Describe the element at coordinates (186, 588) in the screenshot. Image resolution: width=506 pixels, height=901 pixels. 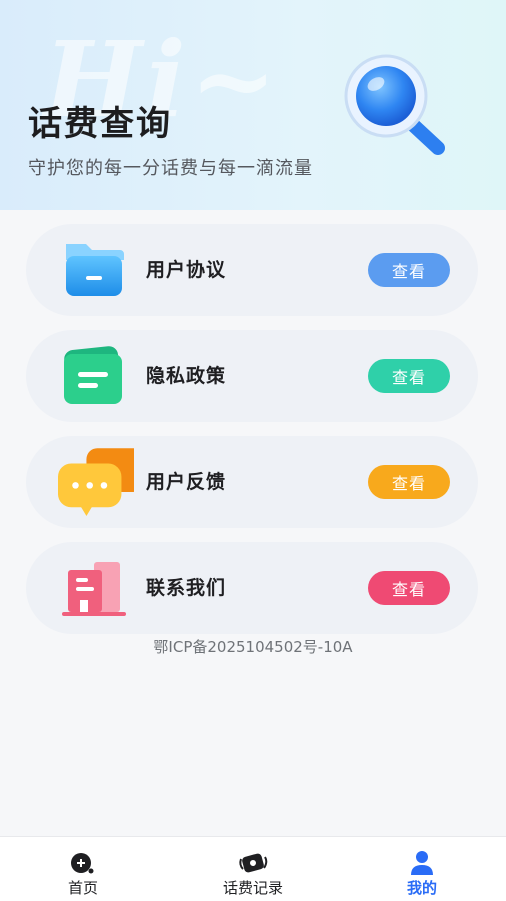
I see `card-label: 联系我们` at that location.